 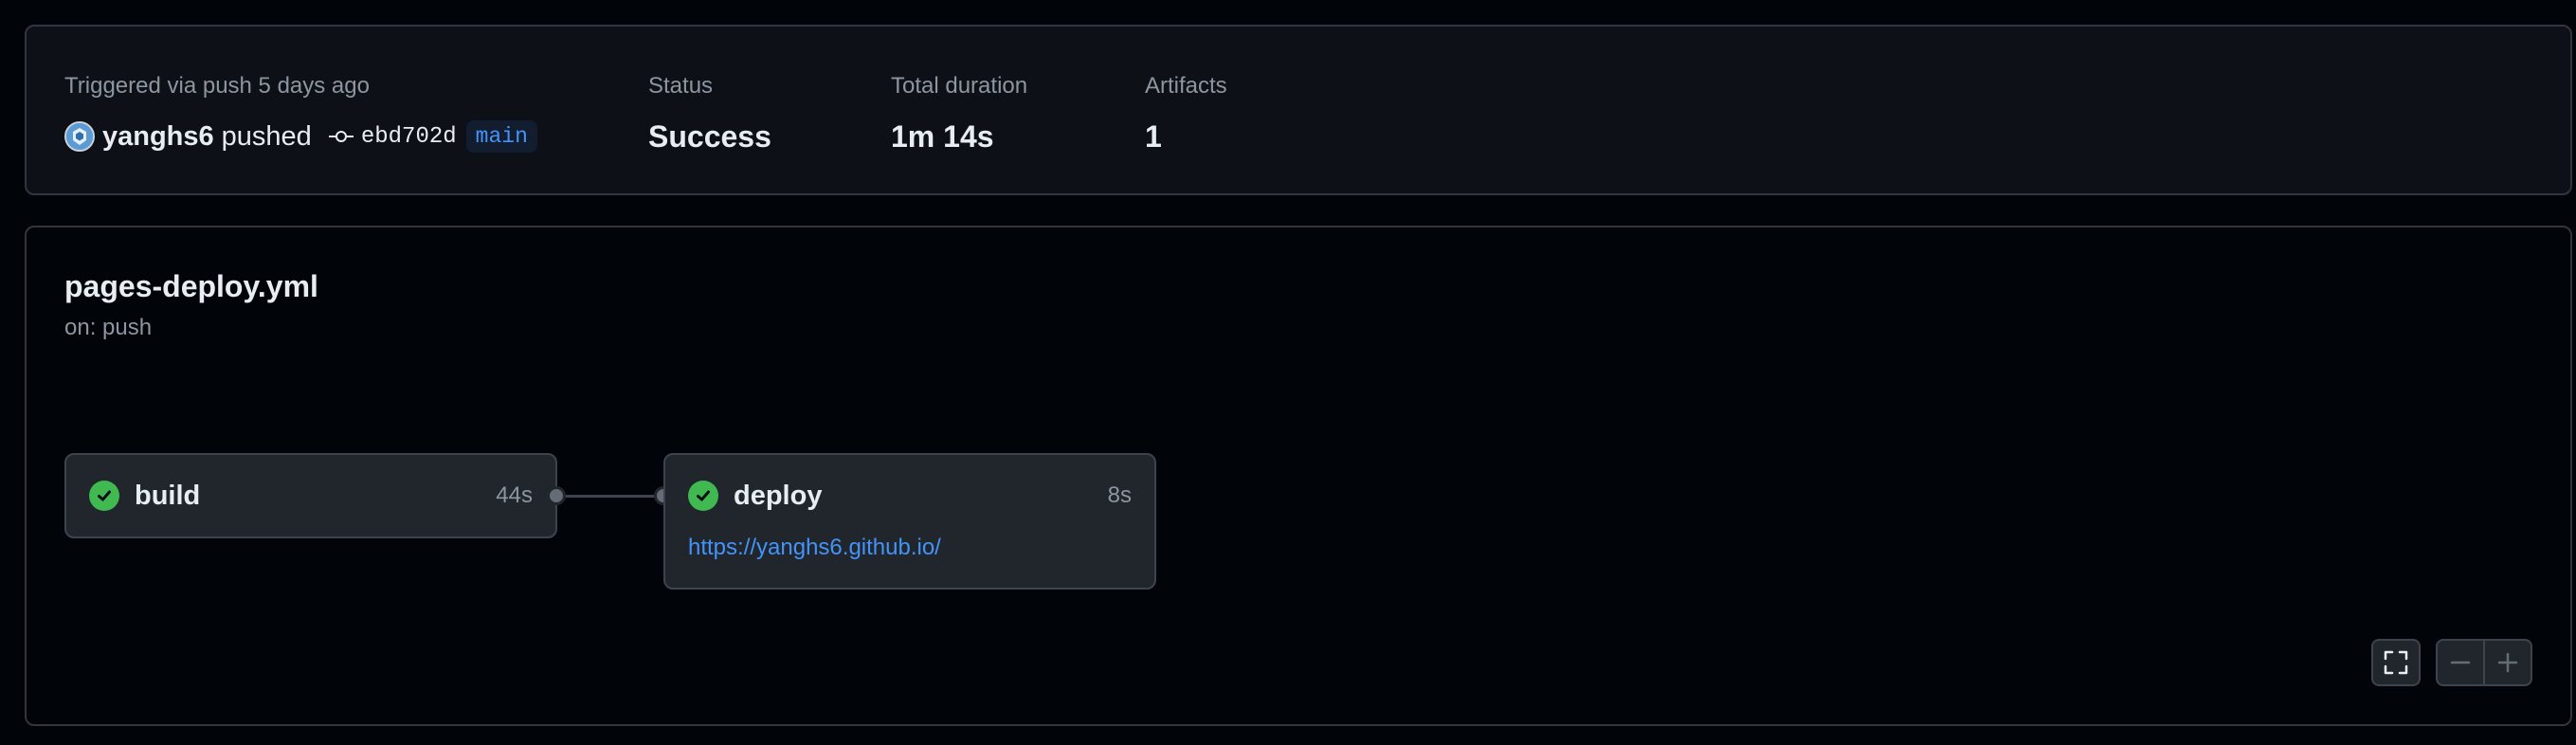 I want to click on job-duration: 44s, so click(x=514, y=495).